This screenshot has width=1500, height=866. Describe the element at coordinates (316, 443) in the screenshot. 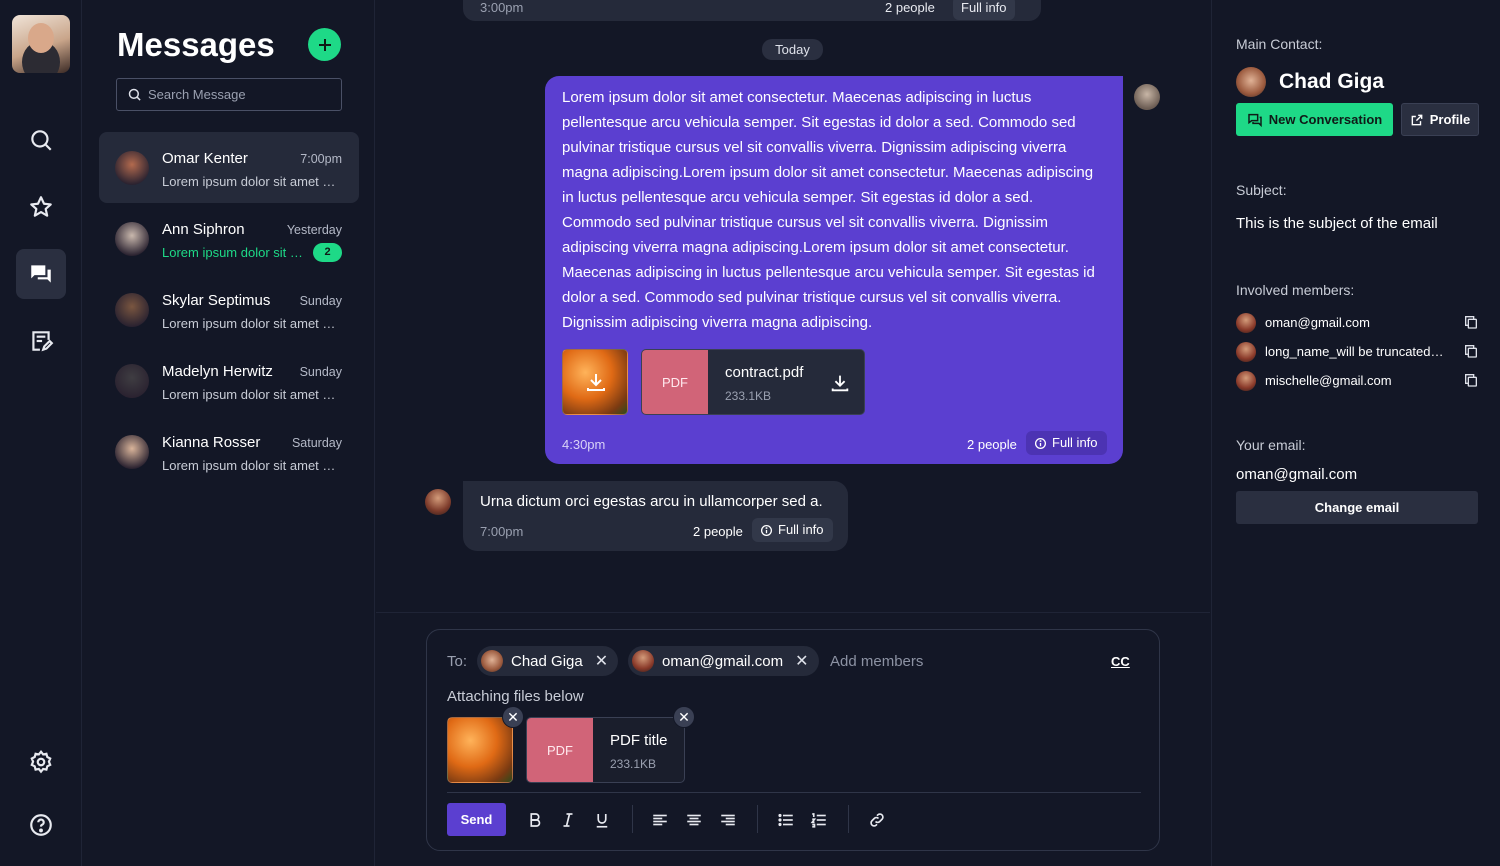

I see `message-time: Saturday` at that location.